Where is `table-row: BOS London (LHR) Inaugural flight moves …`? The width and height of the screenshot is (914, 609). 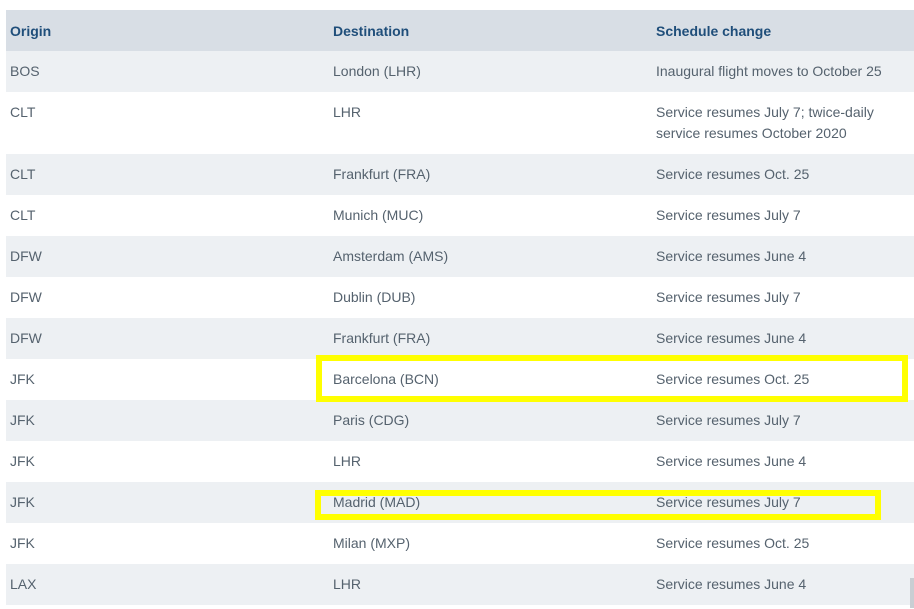 table-row: BOS London (LHR) Inaugural flight moves … is located at coordinates (460, 71).